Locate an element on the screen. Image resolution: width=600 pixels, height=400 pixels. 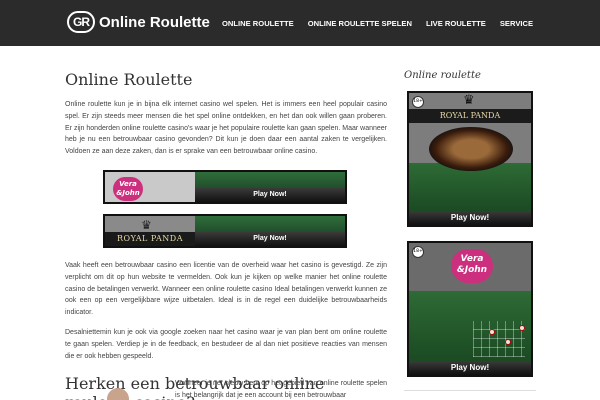
roulette-wheel-image is located at coordinates (471, 149).